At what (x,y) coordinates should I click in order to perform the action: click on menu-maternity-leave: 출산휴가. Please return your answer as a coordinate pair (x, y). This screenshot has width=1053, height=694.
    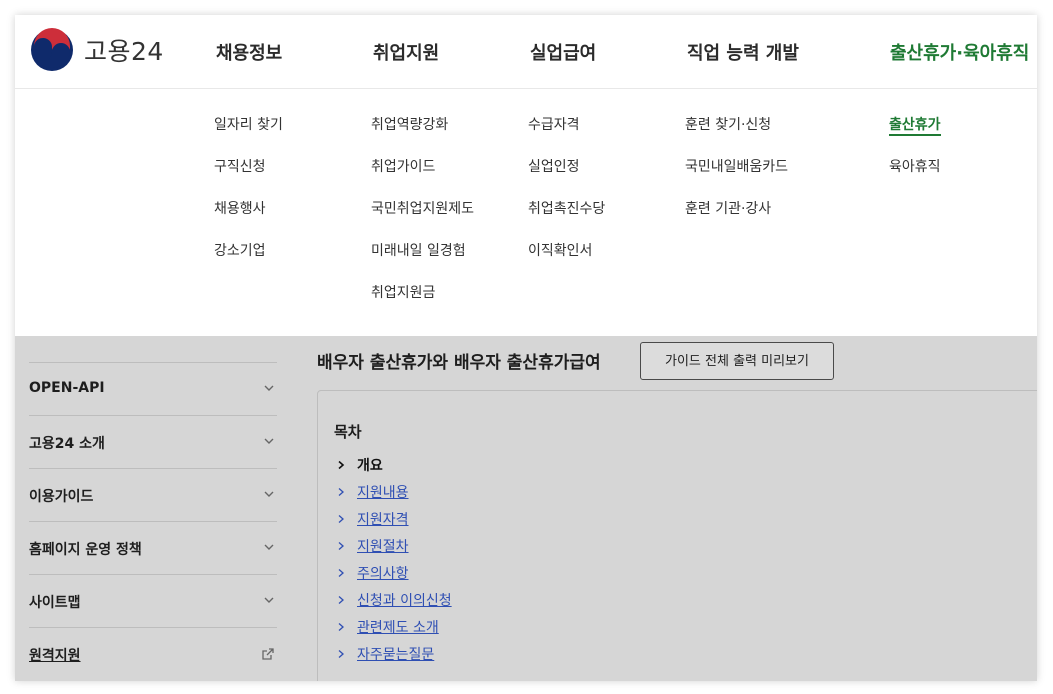
    Looking at the image, I should click on (915, 135).